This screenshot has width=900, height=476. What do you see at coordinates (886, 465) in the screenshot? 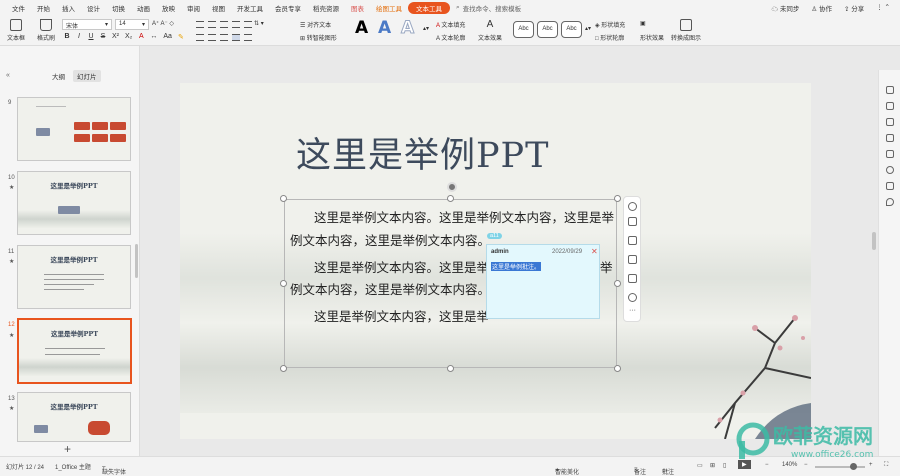
I see `fit-window-icon: ⛶` at bounding box center [886, 465].